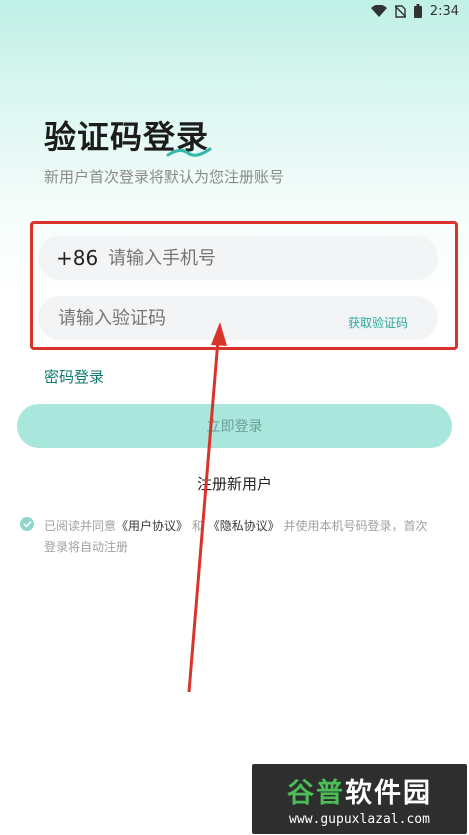 The height and width of the screenshot is (835, 469). I want to click on watermark-logo: 谷普软件园 www.gupuxlazal.com, so click(359, 799).